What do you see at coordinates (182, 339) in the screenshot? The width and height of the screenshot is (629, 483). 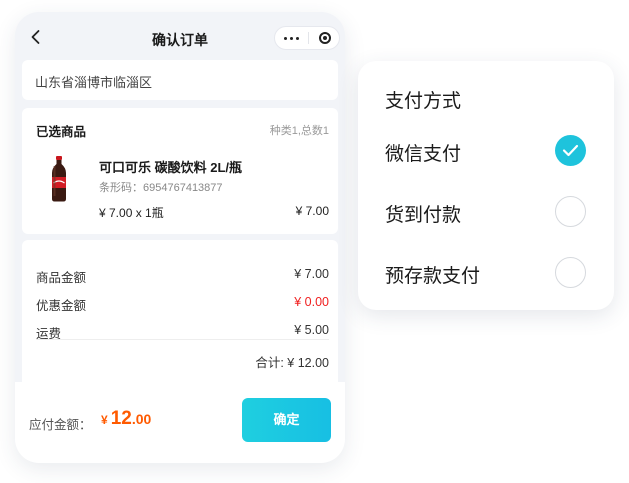 I see `summary-divider` at bounding box center [182, 339].